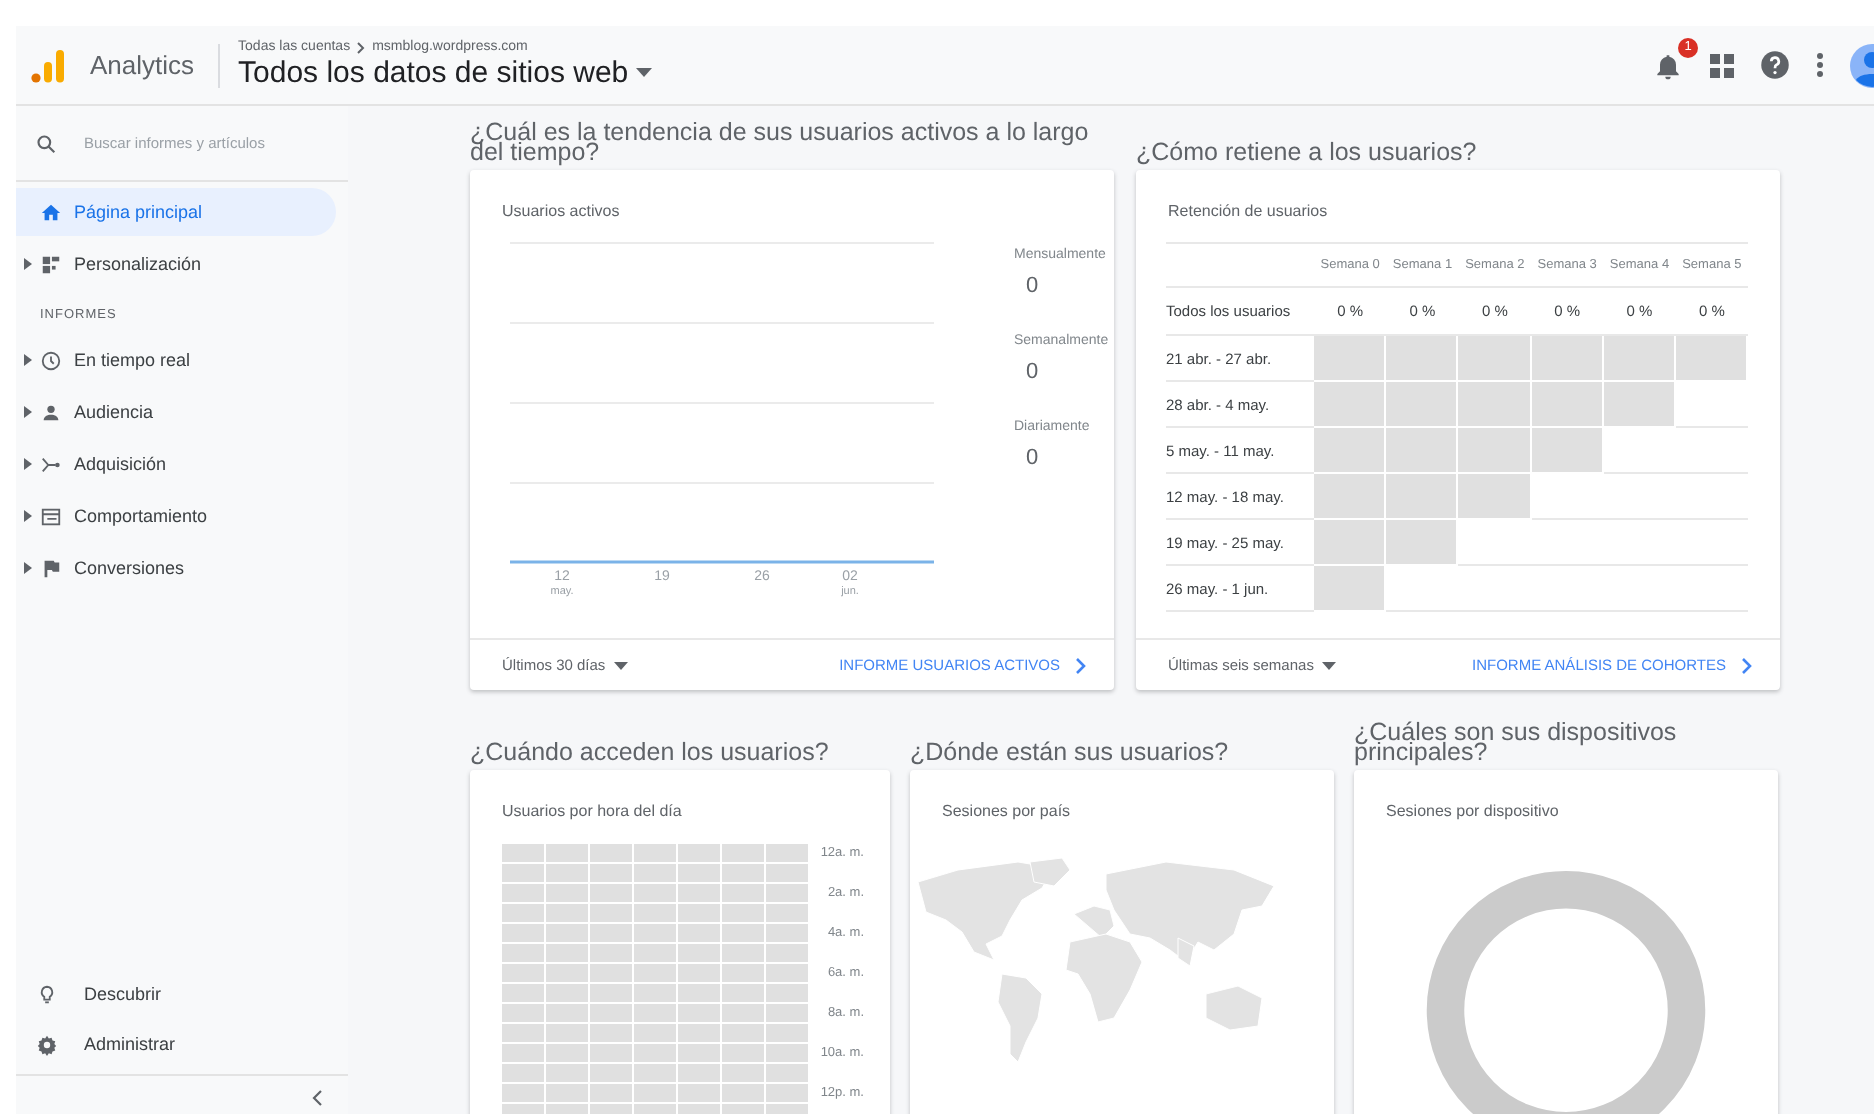 This screenshot has width=1874, height=1114. I want to click on window-icon, so click(51, 516).